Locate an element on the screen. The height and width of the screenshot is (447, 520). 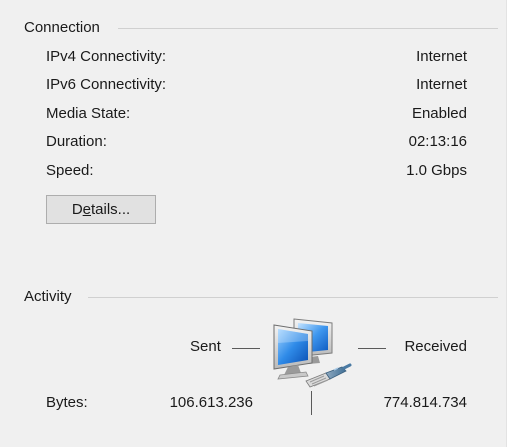
duration-label: Duration: is located at coordinates (76, 141).